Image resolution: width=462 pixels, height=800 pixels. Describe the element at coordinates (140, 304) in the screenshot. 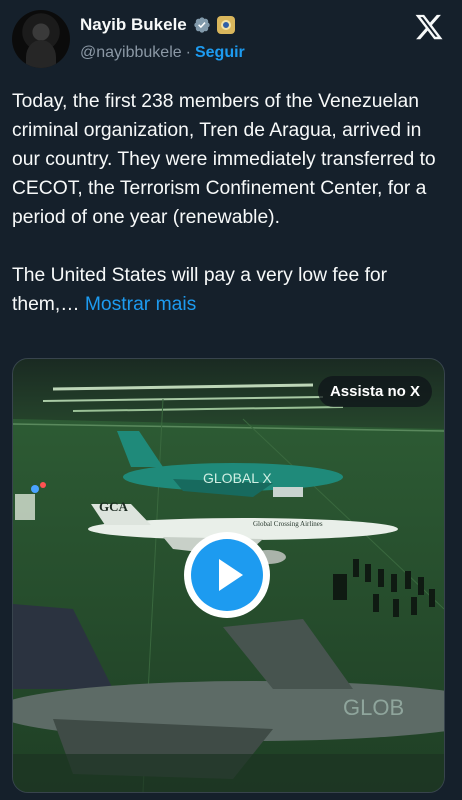

I see `show-more-link: Mostrar mais` at that location.